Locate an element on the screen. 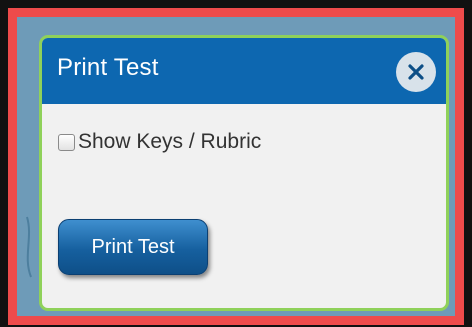 Image resolution: width=472 pixels, height=327 pixels. show-keys-label: Show Keys / Rubric is located at coordinates (170, 141).